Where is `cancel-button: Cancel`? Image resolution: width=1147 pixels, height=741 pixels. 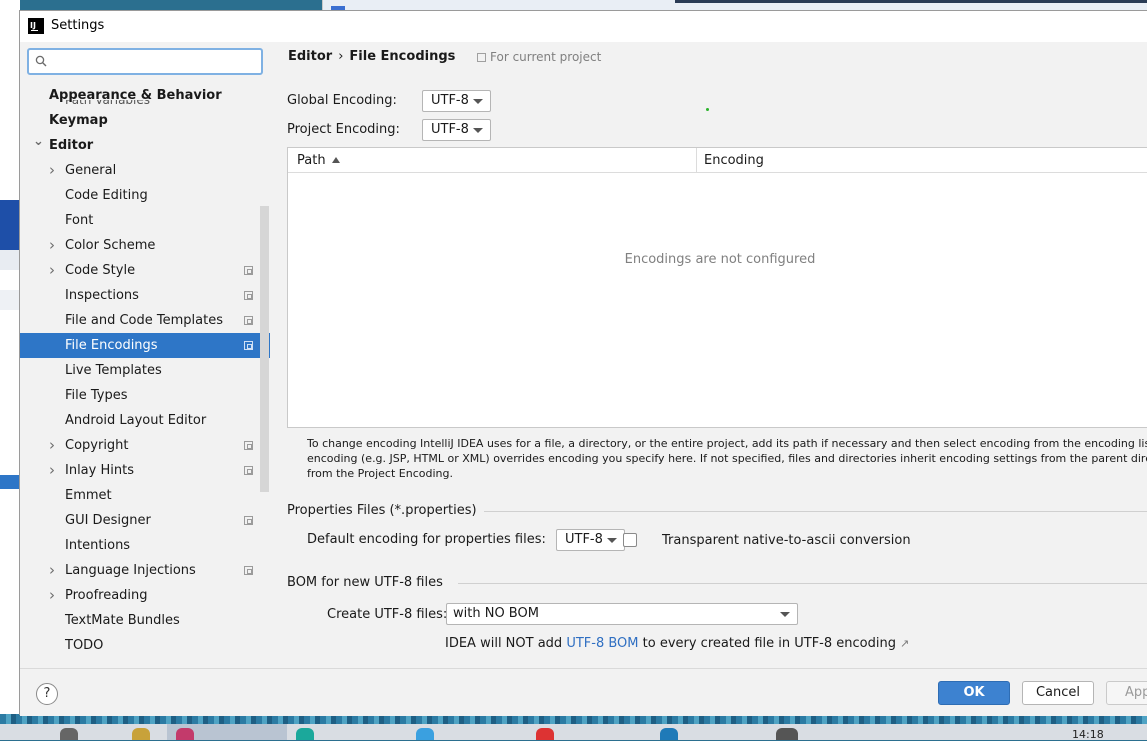 cancel-button: Cancel is located at coordinates (1058, 693).